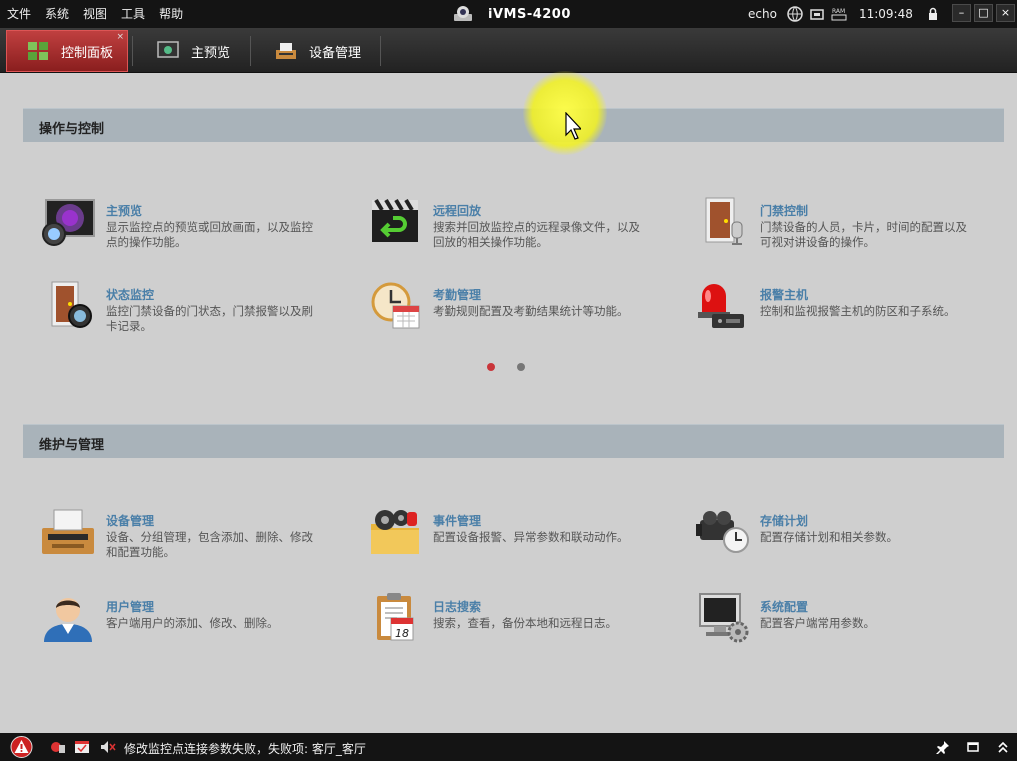 This screenshot has width=1017, height=761. What do you see at coordinates (784, 607) in the screenshot?
I see `module-title: 系统配置` at bounding box center [784, 607].